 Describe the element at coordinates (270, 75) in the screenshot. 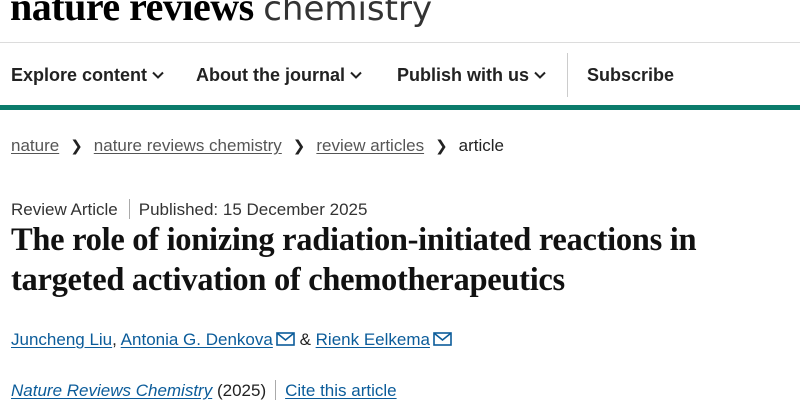

I see `nav-about-journal-label: About the journal` at that location.